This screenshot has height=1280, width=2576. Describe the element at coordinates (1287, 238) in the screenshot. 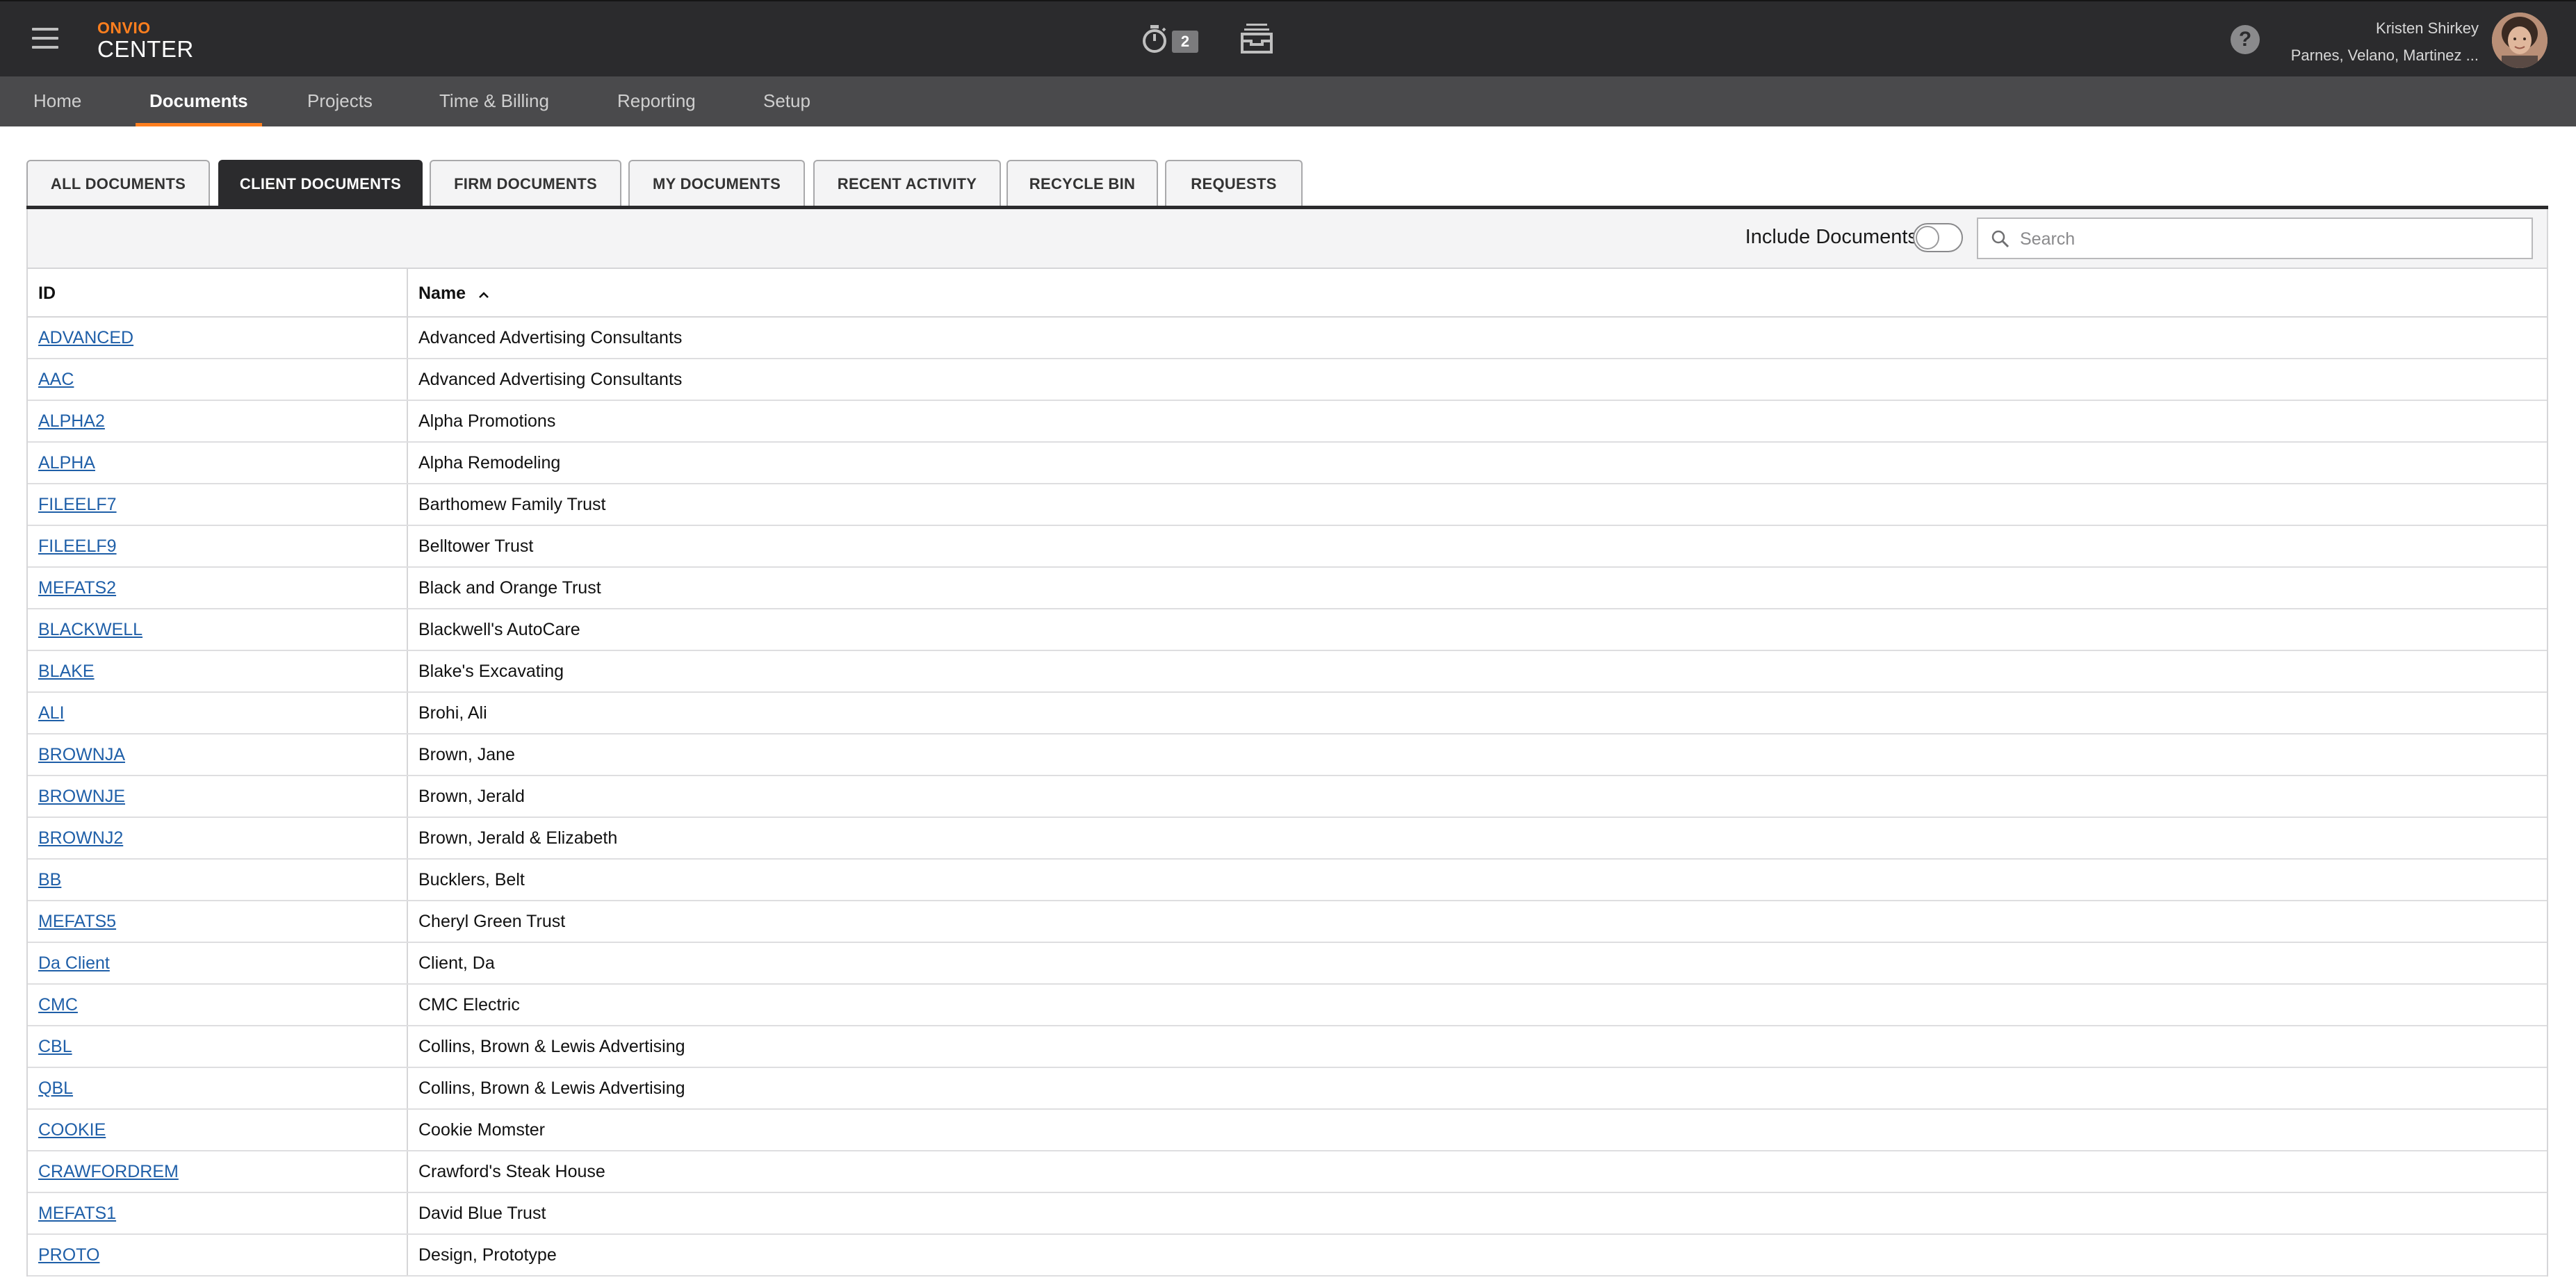

I see `toolbar: Include Documents` at that location.